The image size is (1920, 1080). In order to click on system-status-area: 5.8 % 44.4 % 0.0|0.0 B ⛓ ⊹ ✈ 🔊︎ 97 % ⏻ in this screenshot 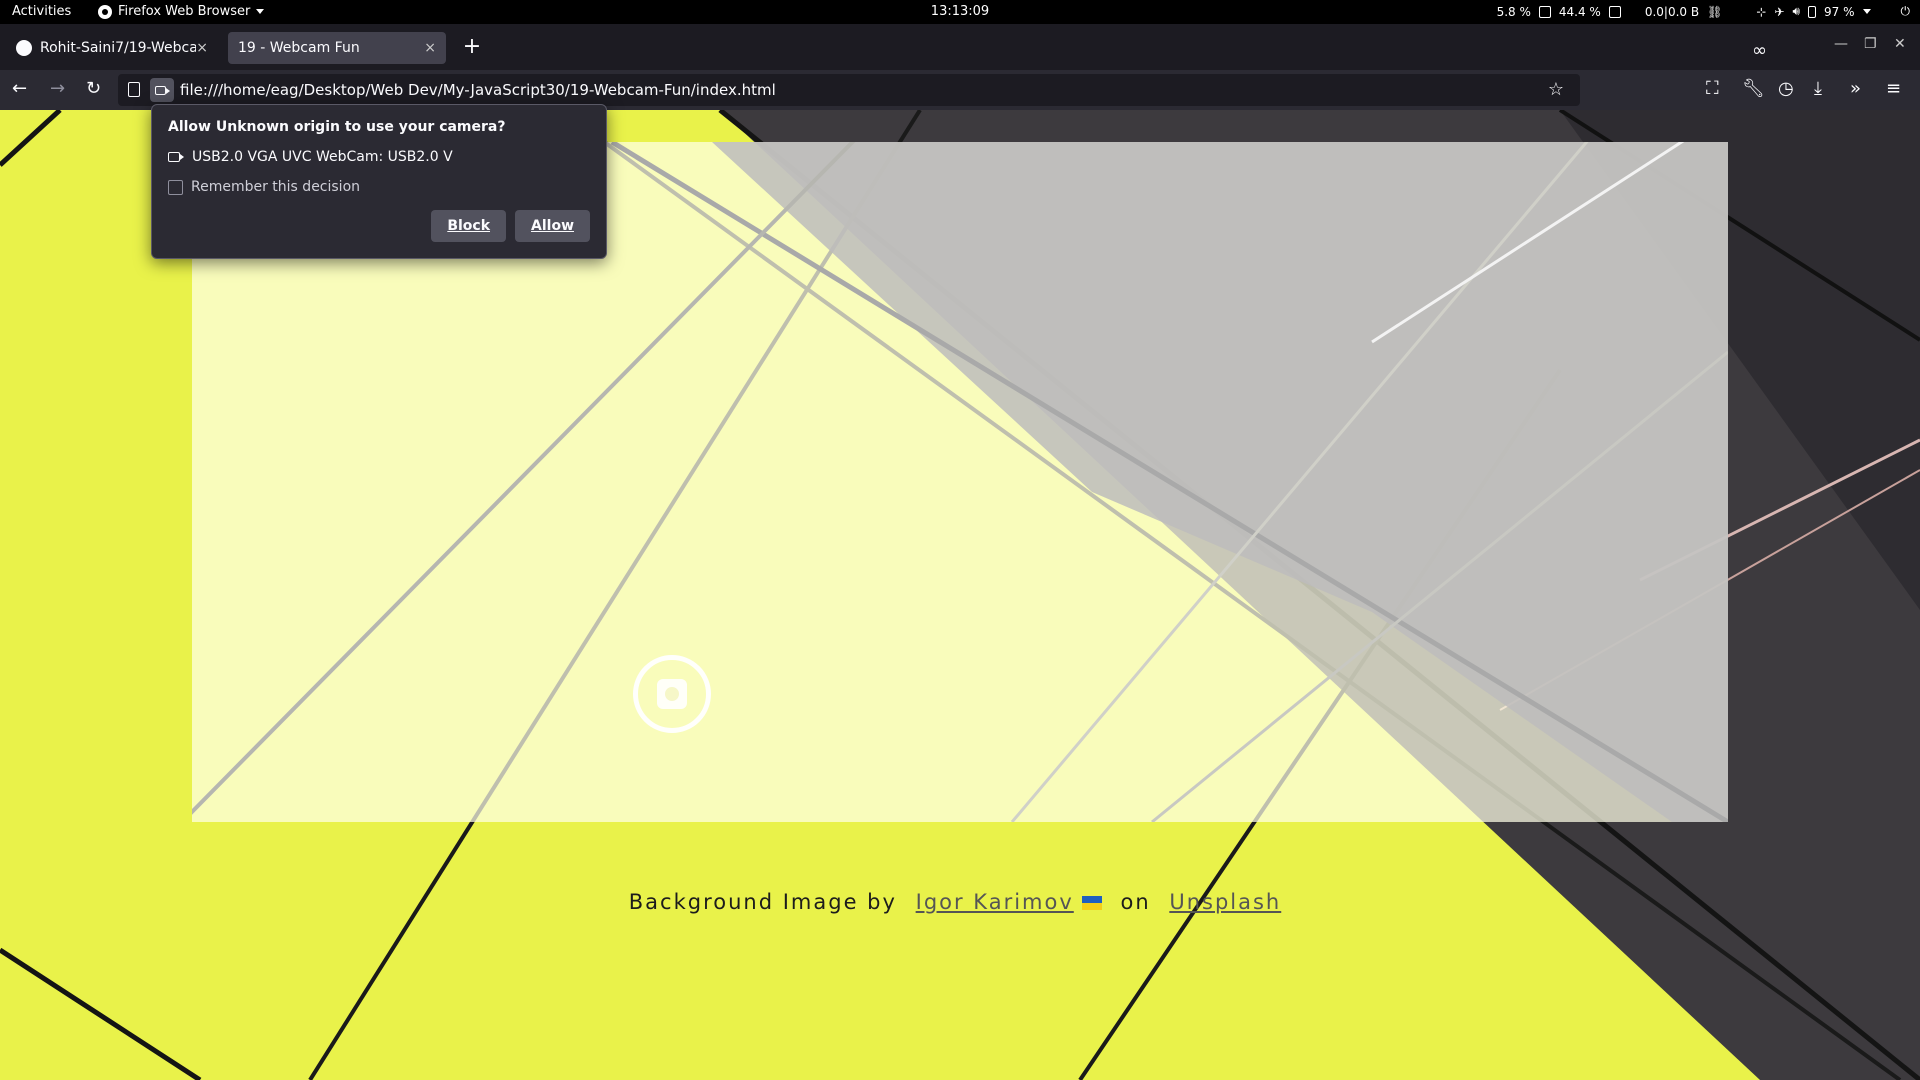, I will do `click(1703, 11)`.